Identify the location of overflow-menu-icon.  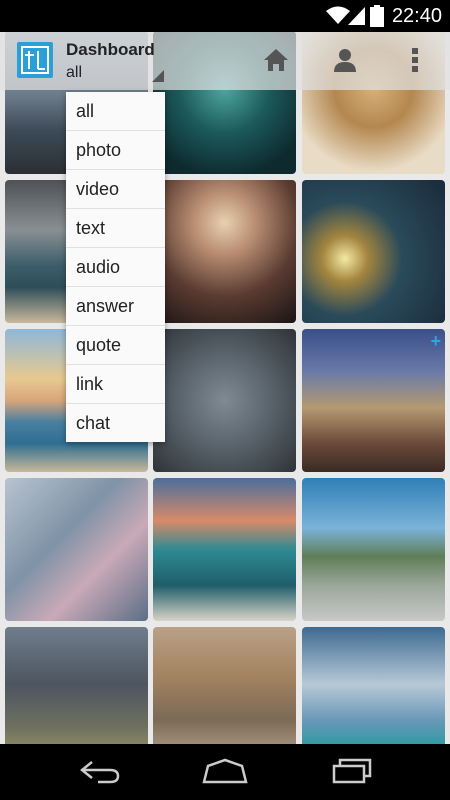
(415, 60).